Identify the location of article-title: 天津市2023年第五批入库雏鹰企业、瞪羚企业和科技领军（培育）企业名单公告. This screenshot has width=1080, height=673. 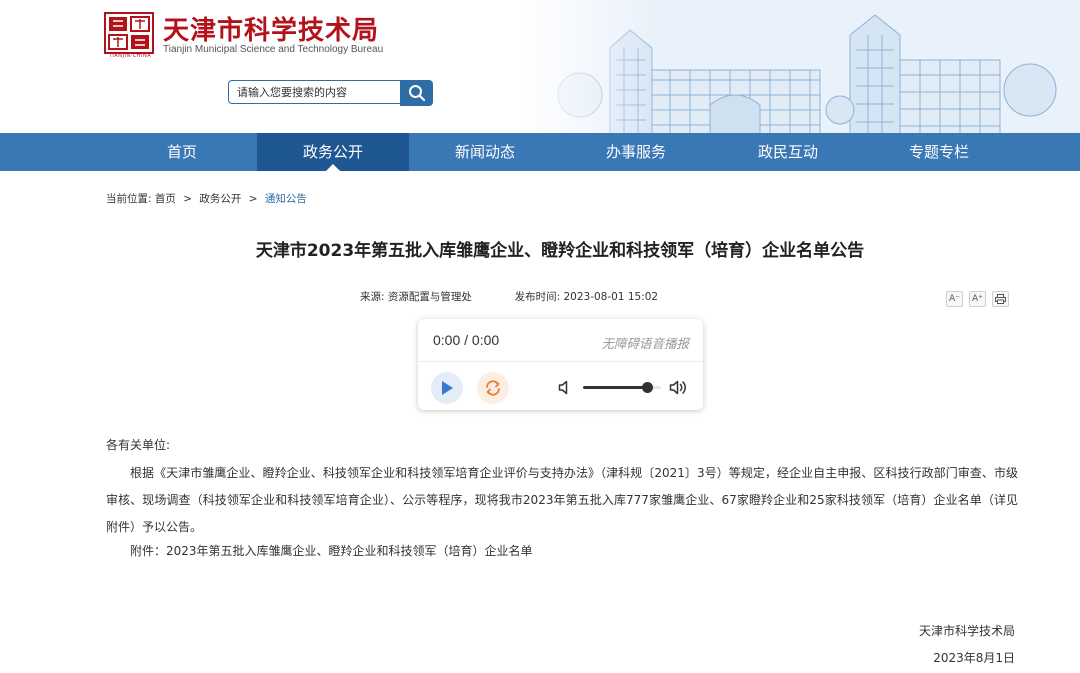
(560, 251).